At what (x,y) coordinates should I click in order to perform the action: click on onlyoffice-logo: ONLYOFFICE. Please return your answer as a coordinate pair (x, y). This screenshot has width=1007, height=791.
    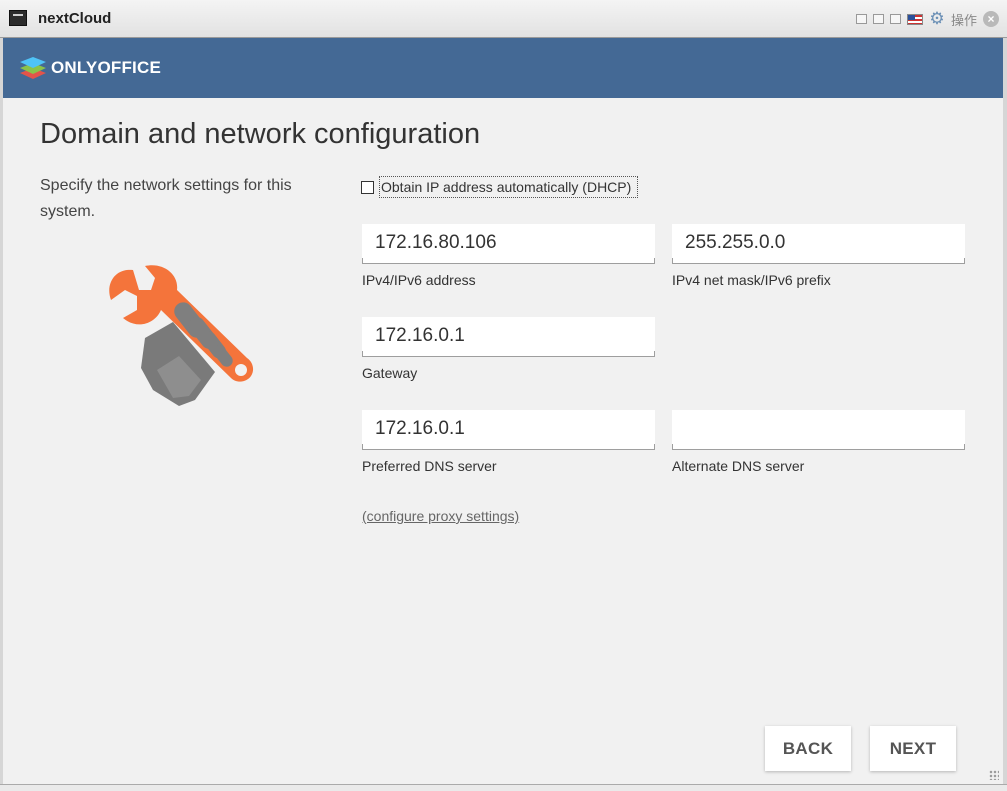
    Looking at the image, I should click on (89, 68).